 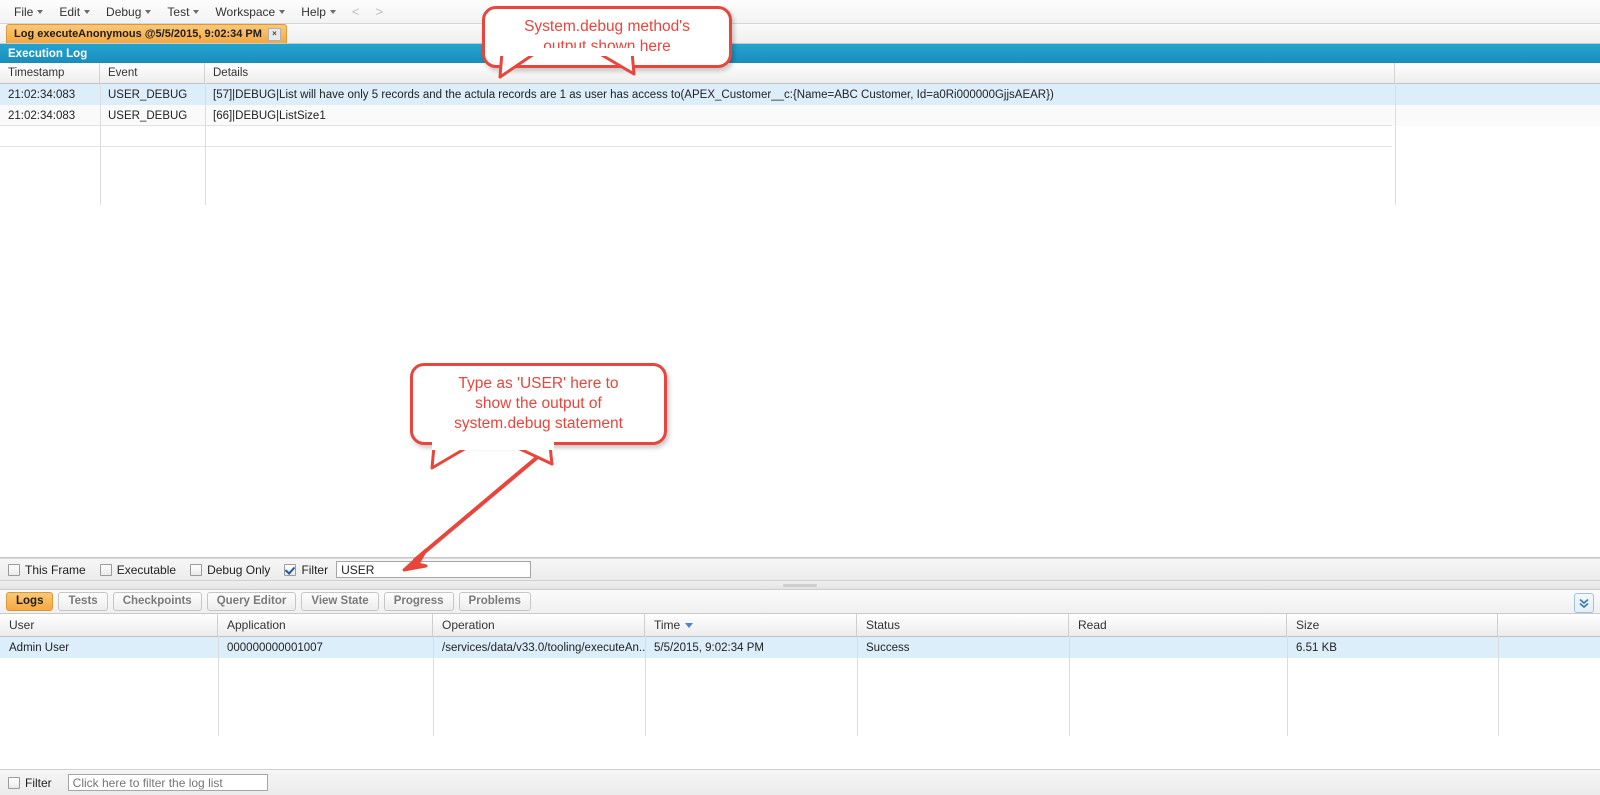 I want to click on main-menu-bar: File Edit Debug Test Workspace Help < >, so click(x=800, y=12).